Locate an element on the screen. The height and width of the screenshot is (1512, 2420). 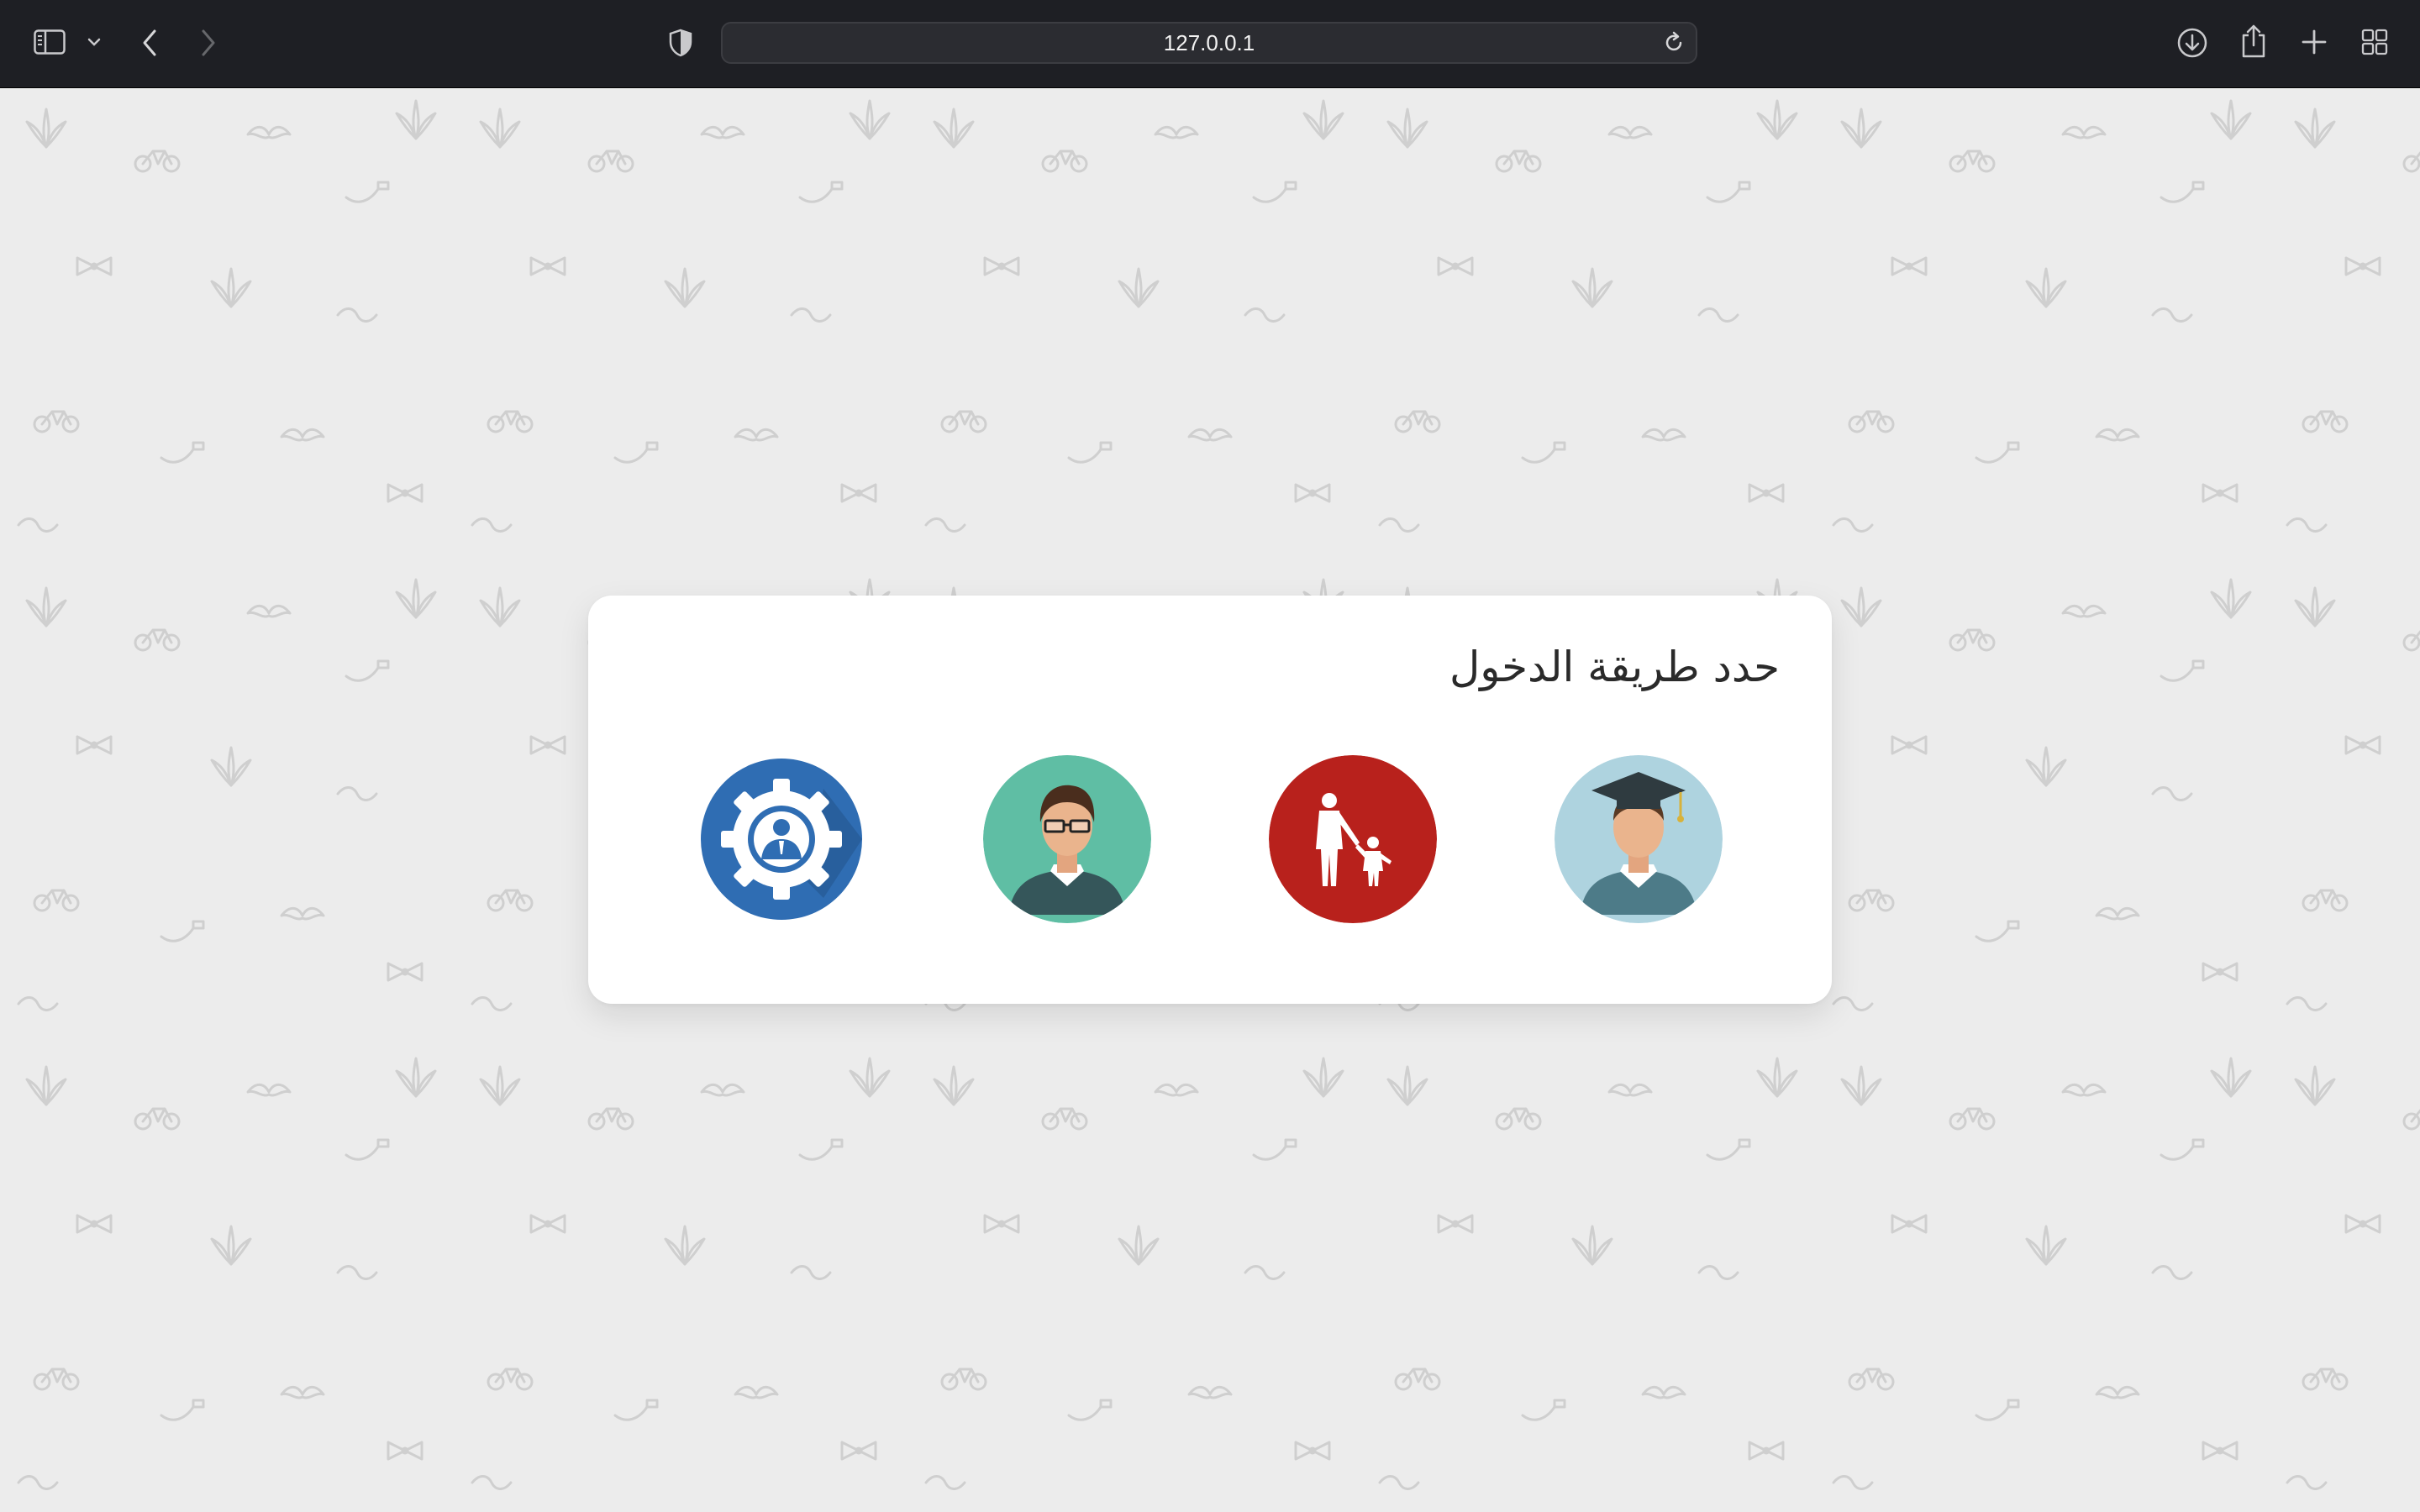
downloads-icon is located at coordinates (2192, 43).